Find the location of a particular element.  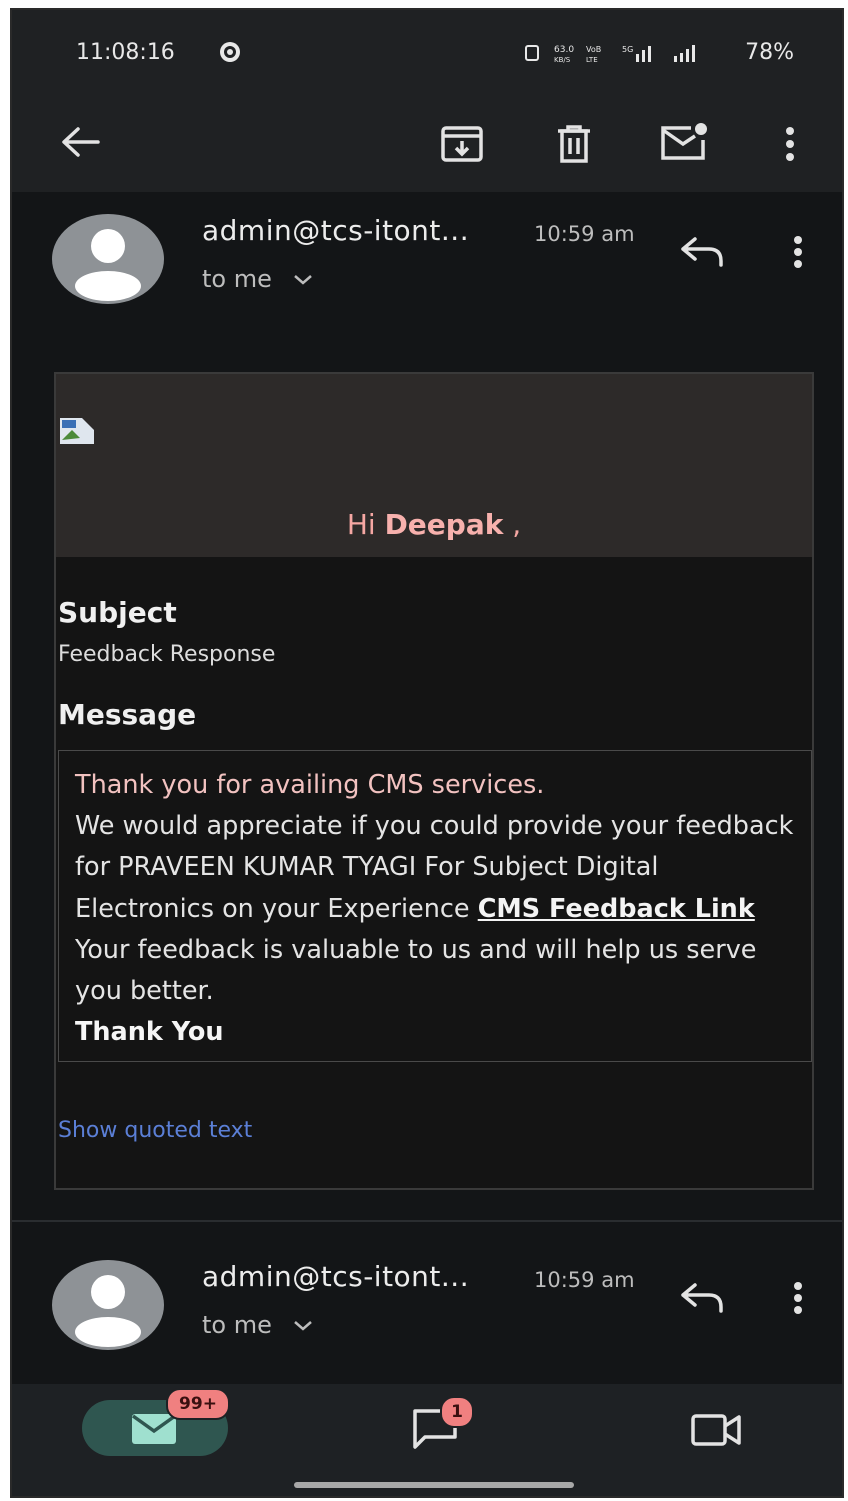

status-bar: 11:08:16 63.0 KB/S VoB LTE 5G 78% is located at coordinates (427, 52).